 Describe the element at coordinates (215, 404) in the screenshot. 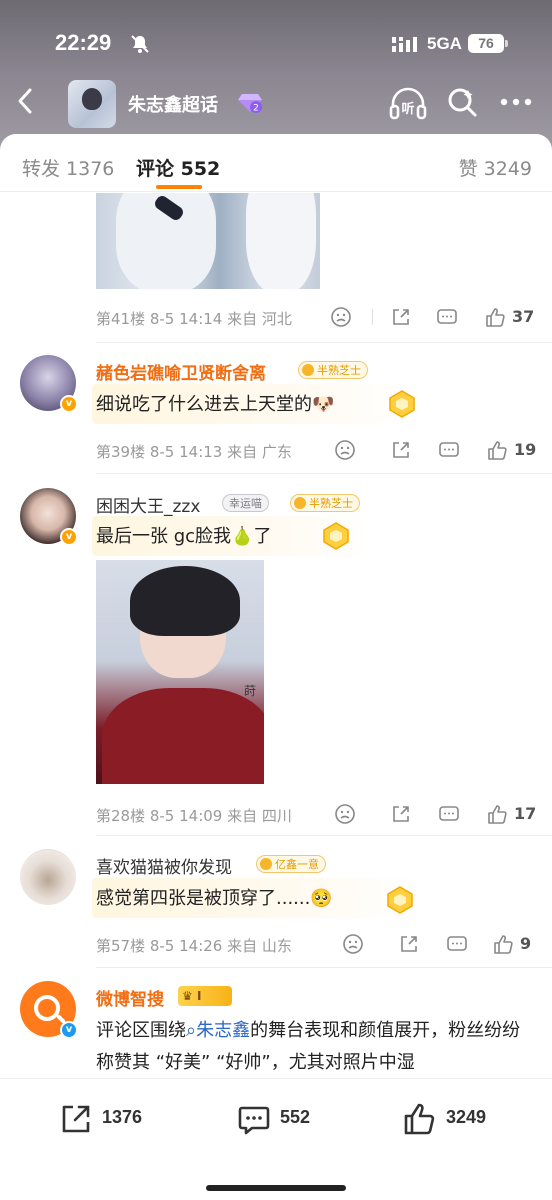

I see `comment-text: 细说吃了什么进去上天堂的🐶` at that location.